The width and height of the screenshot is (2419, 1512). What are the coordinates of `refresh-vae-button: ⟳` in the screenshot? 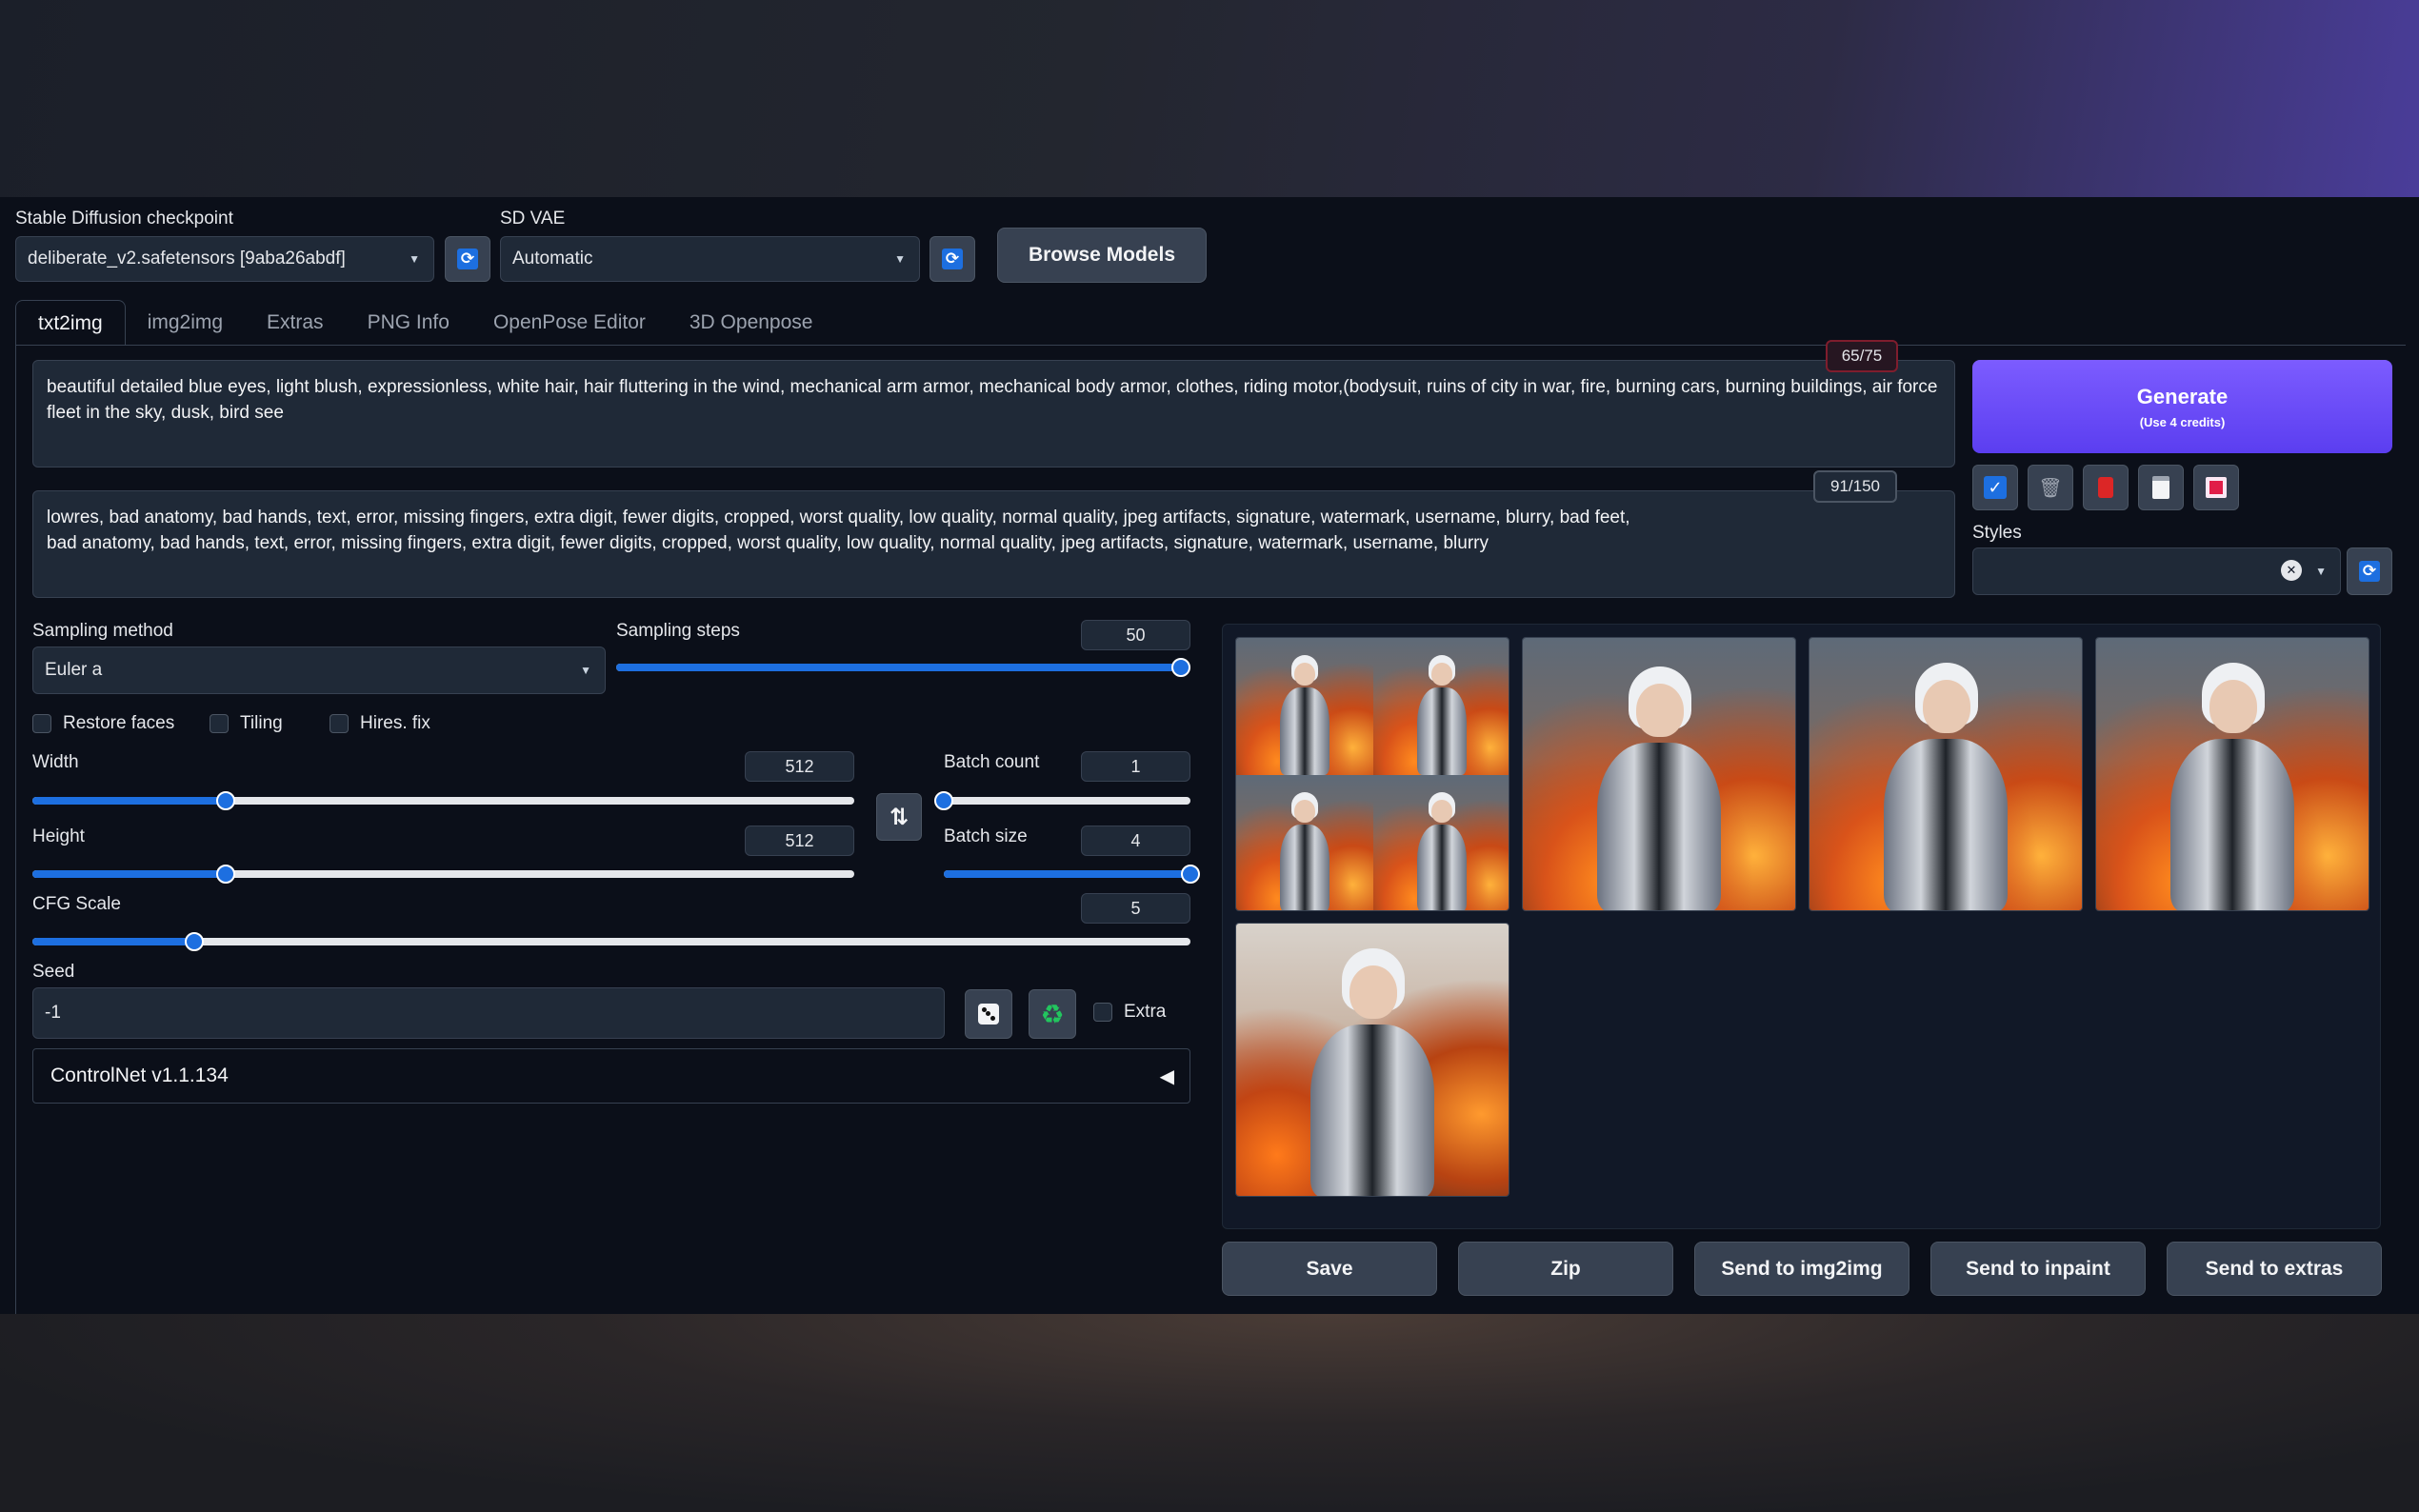 It's located at (952, 259).